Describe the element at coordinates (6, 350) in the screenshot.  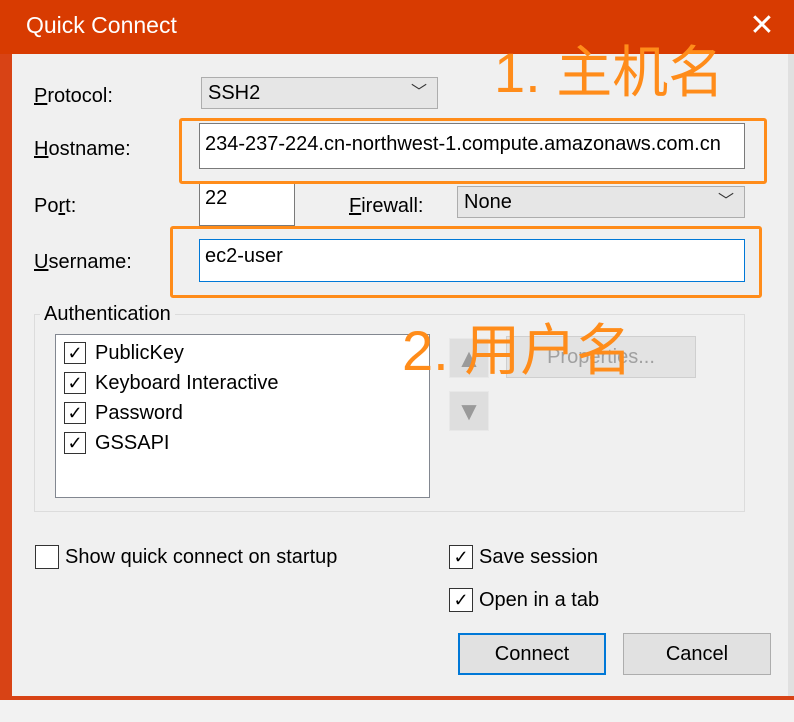
I see `window-border-left` at that location.